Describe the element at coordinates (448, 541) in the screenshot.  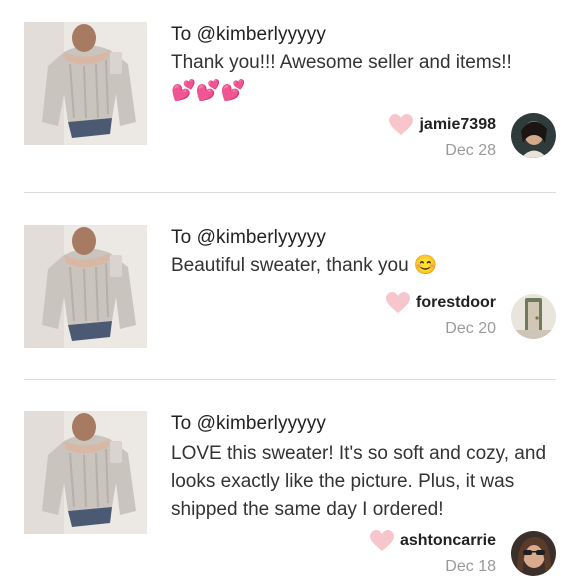
I see `reviewer-username: ashtoncarrie` at that location.